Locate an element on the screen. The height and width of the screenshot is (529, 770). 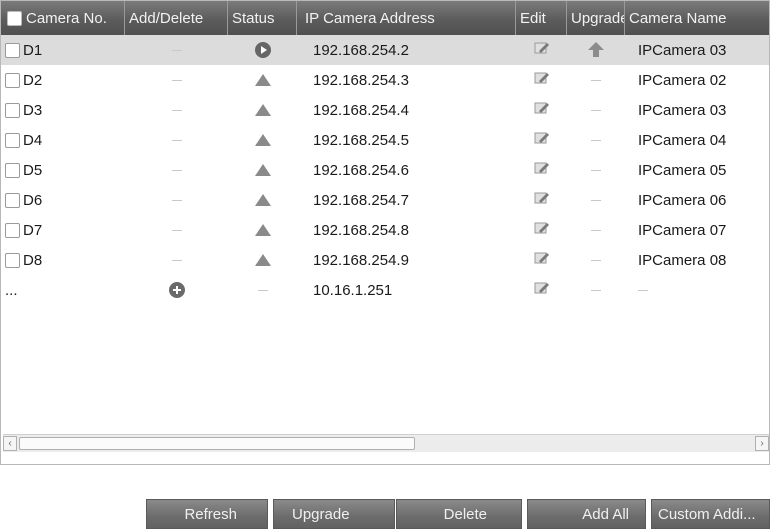
table-row: D8 192.168.254.9 IPCamera 08 is located at coordinates (385, 260).